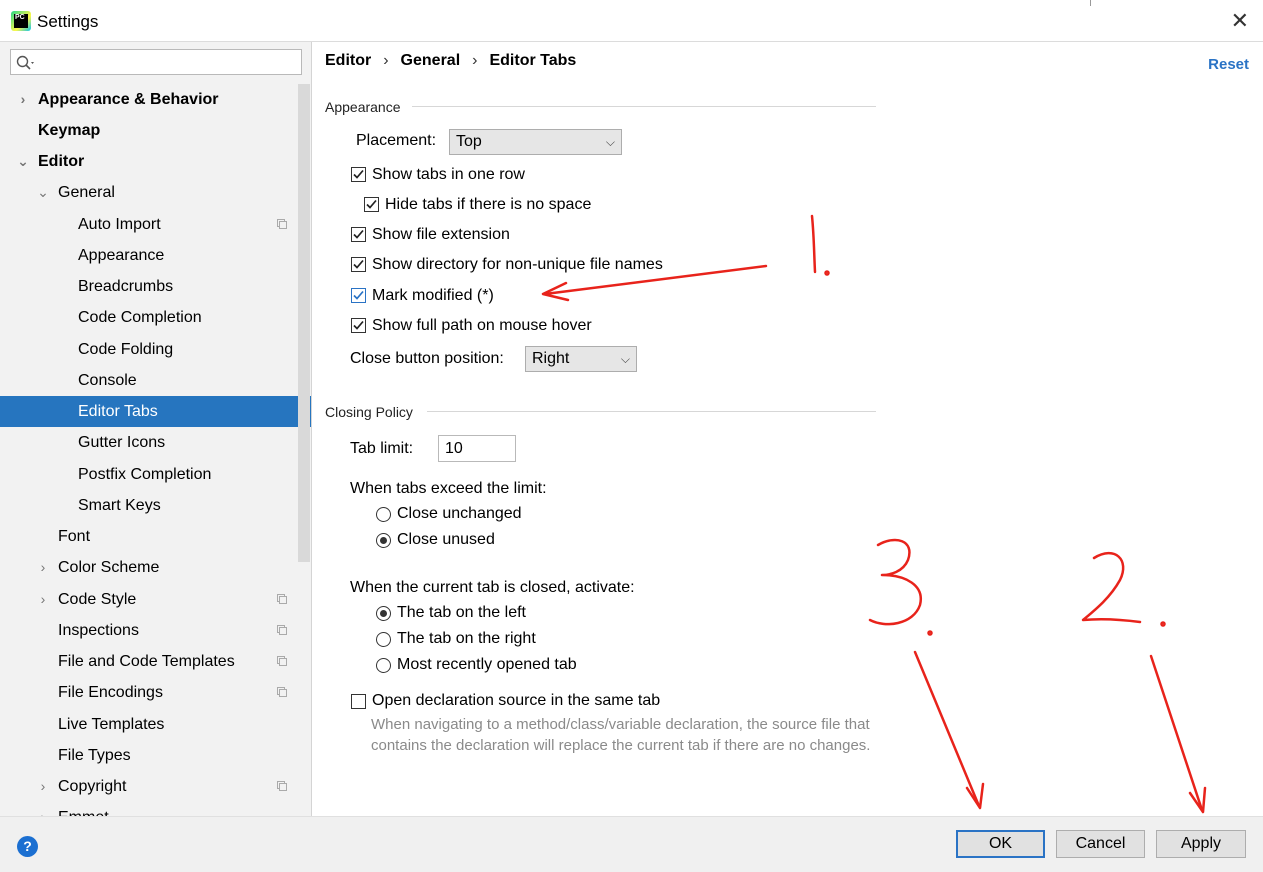 This screenshot has height=872, width=1263. Describe the element at coordinates (304, 323) in the screenshot. I see `sidebar-scrollbar` at that location.